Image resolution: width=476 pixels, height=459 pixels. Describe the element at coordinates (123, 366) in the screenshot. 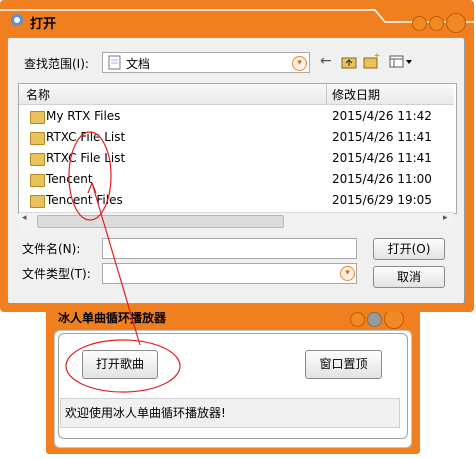

I see `annotation-circle-open-song` at that location.